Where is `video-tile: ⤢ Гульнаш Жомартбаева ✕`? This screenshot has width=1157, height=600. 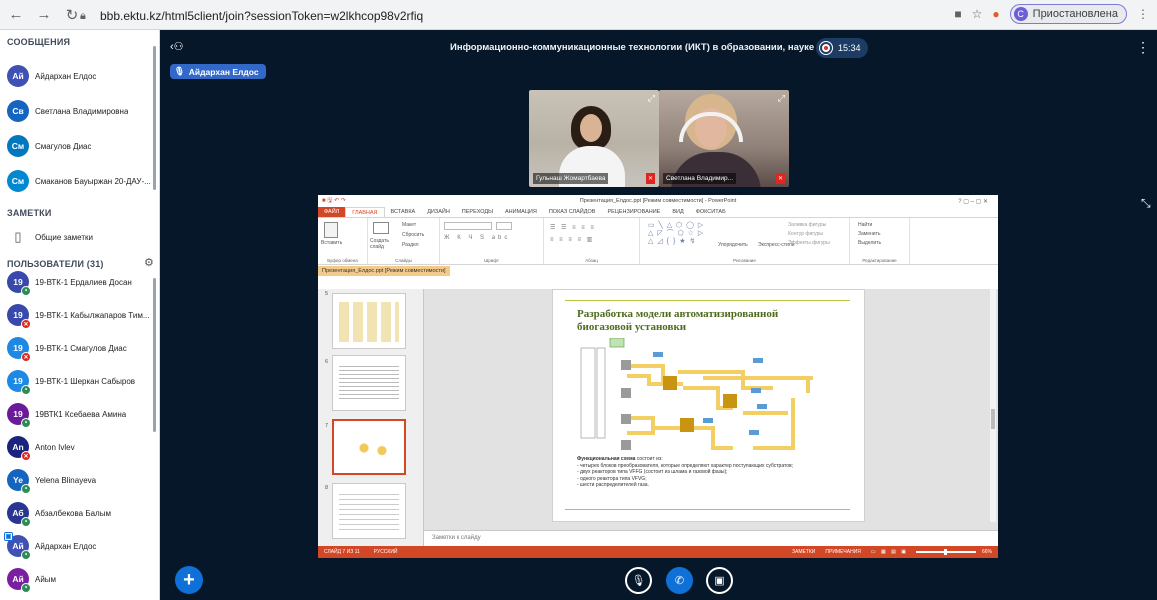 video-tile: ⤢ Гульнаш Жомартбаева ✕ is located at coordinates (594, 138).